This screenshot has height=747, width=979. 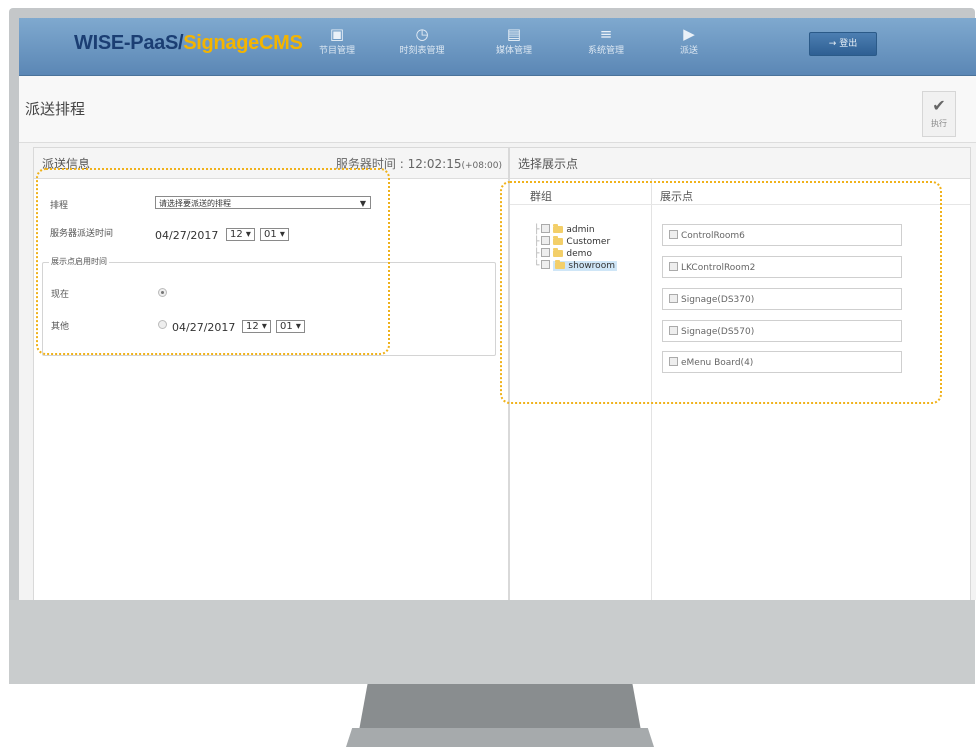 I want to click on page-title: 派送排程, so click(x=55, y=109).